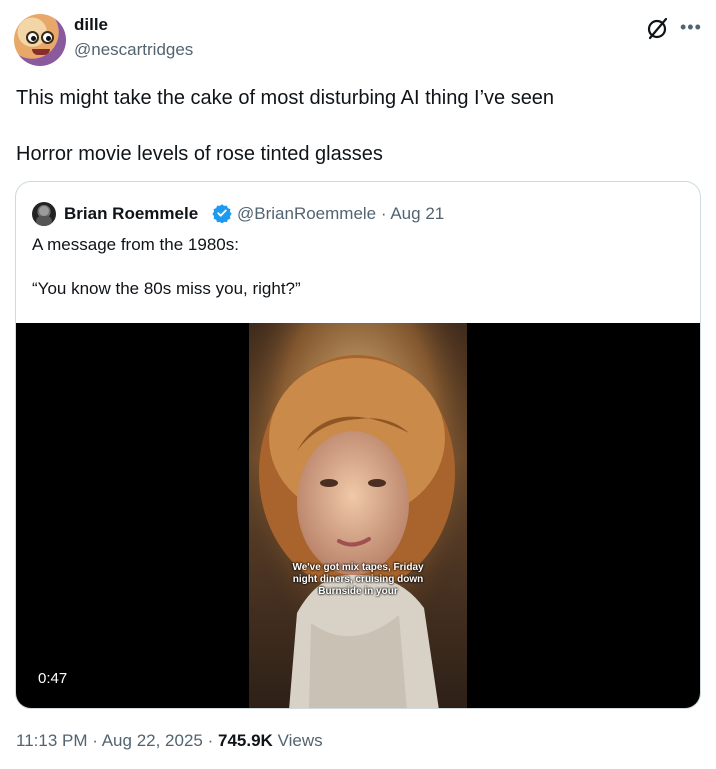  Describe the element at coordinates (32, 37) in the screenshot. I see `avatar-eye-left` at that location.